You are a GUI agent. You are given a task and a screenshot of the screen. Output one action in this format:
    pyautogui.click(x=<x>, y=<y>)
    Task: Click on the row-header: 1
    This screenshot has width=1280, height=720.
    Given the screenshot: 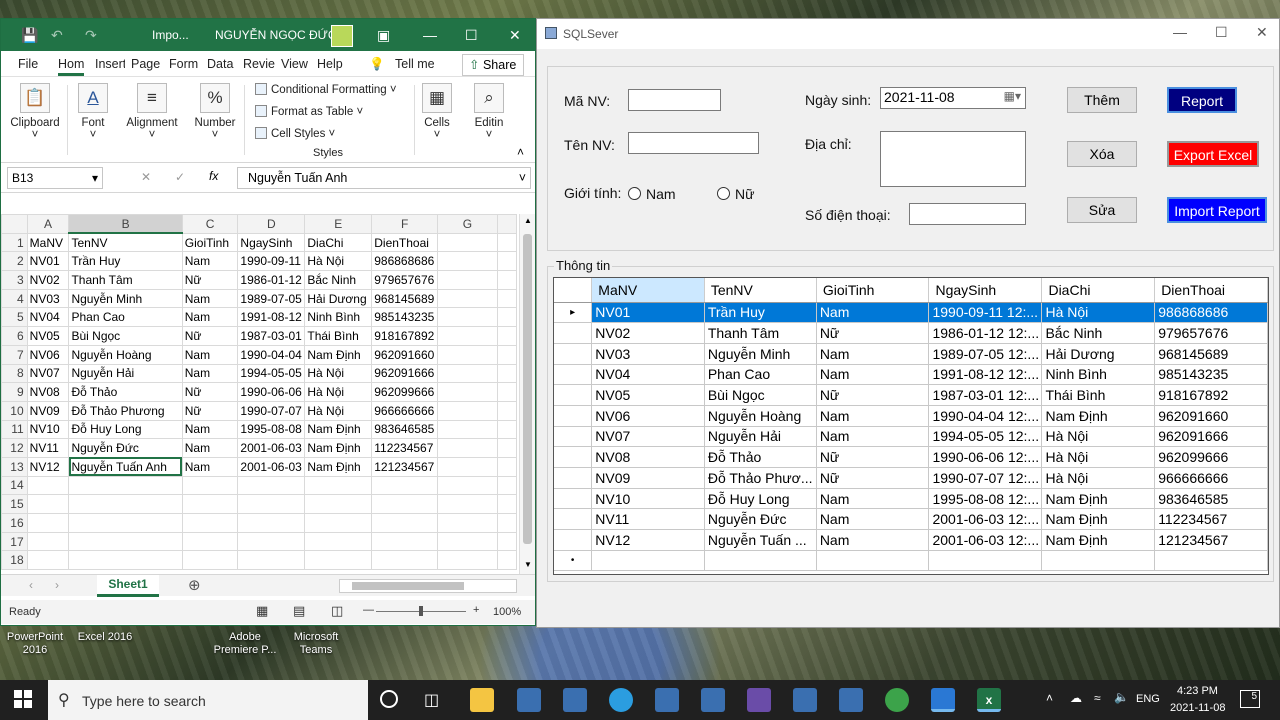 What is the action you would take?
    pyautogui.click(x=14, y=242)
    